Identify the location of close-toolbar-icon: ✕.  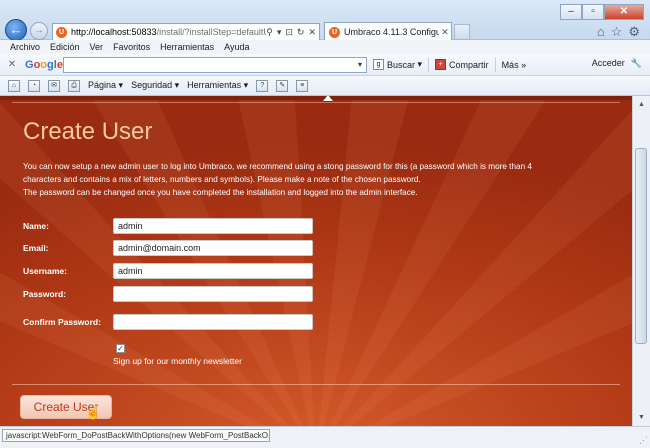
(12, 64).